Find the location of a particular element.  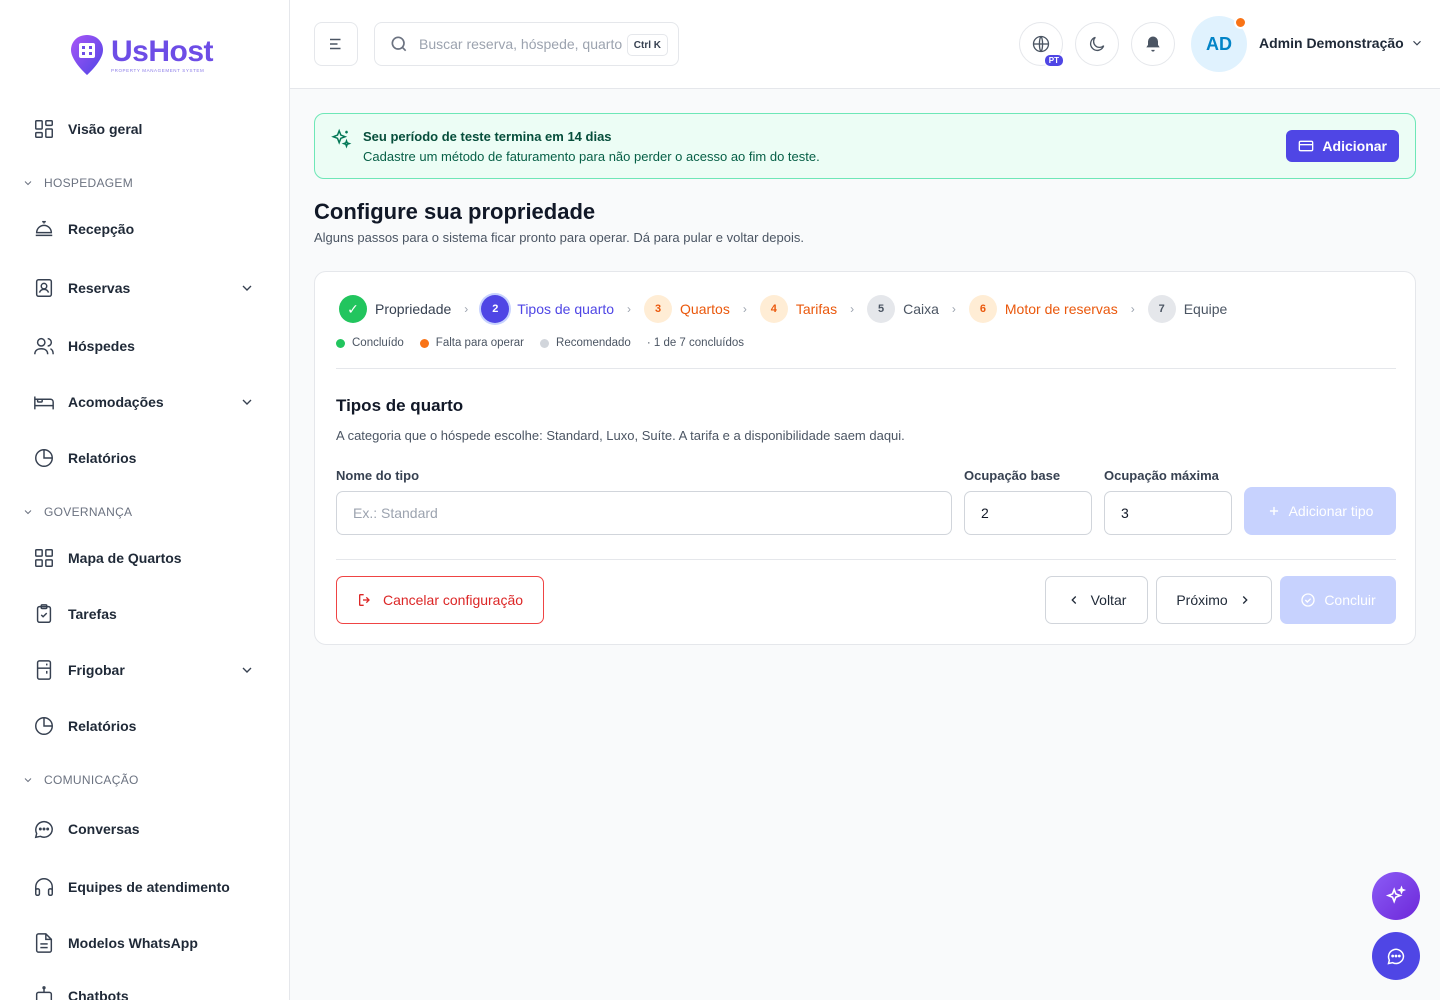

step-label: Tarifas is located at coordinates (816, 309).